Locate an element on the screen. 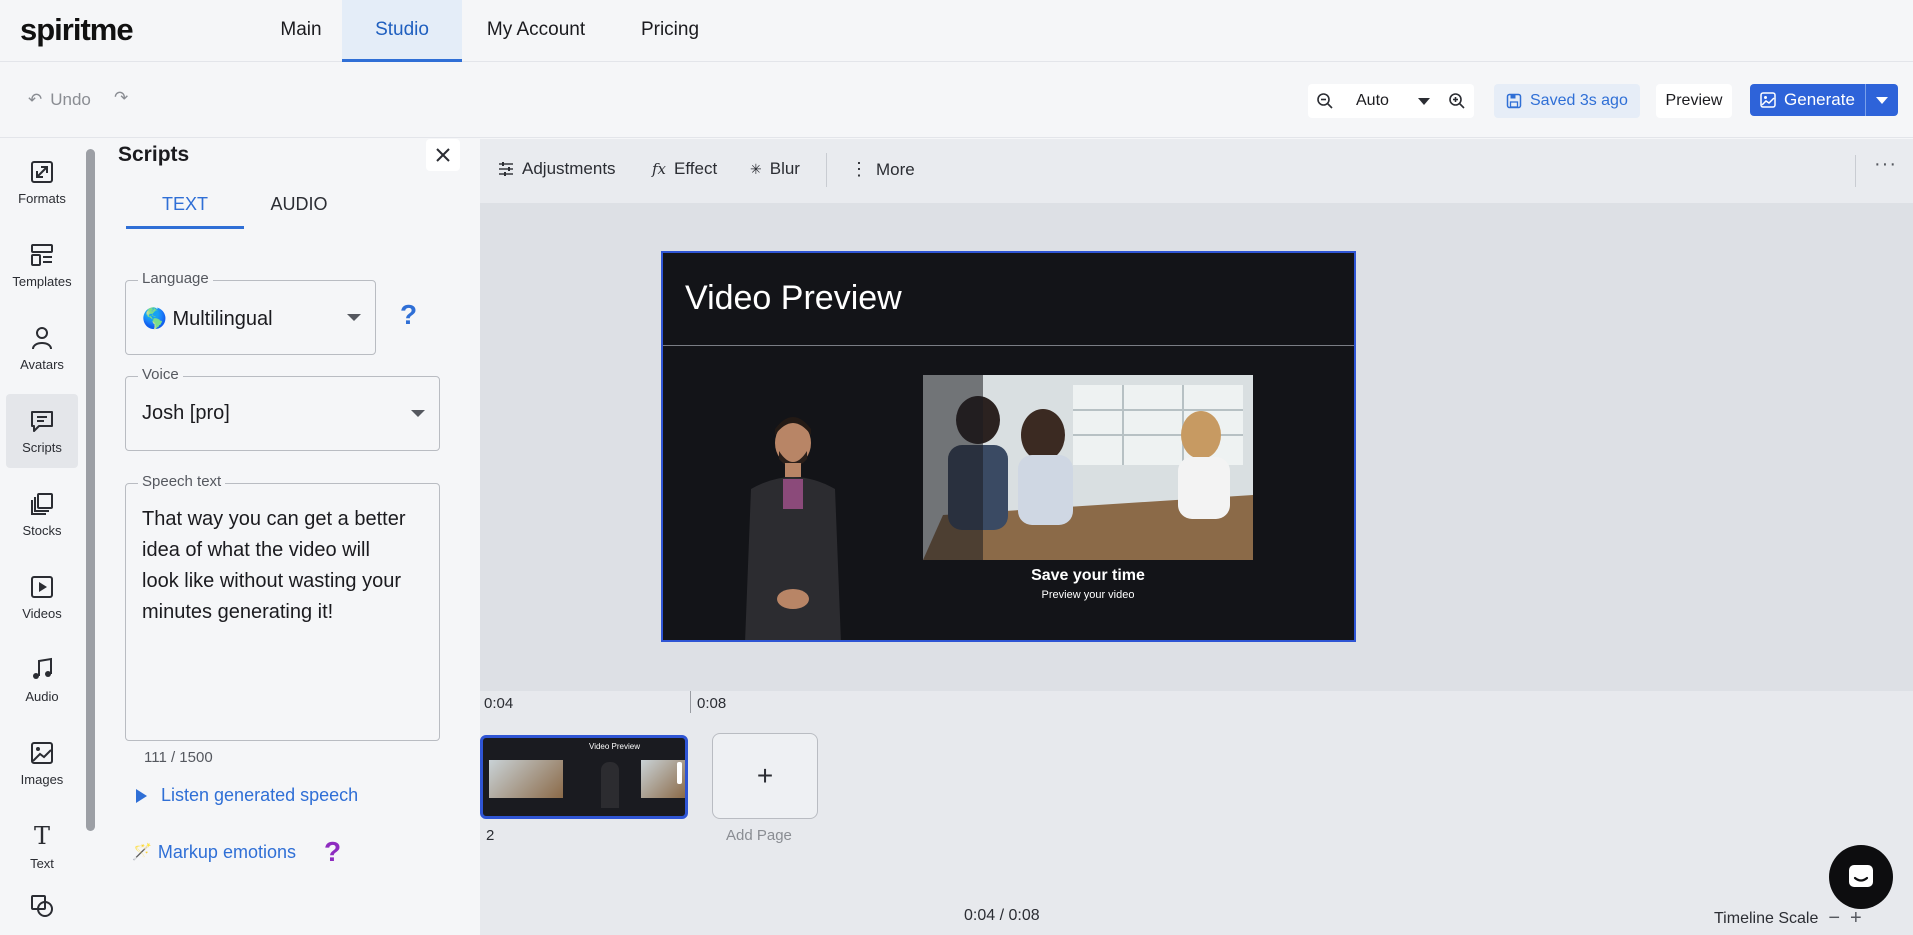 The image size is (1913, 935). rail-label: Templates is located at coordinates (42, 281).